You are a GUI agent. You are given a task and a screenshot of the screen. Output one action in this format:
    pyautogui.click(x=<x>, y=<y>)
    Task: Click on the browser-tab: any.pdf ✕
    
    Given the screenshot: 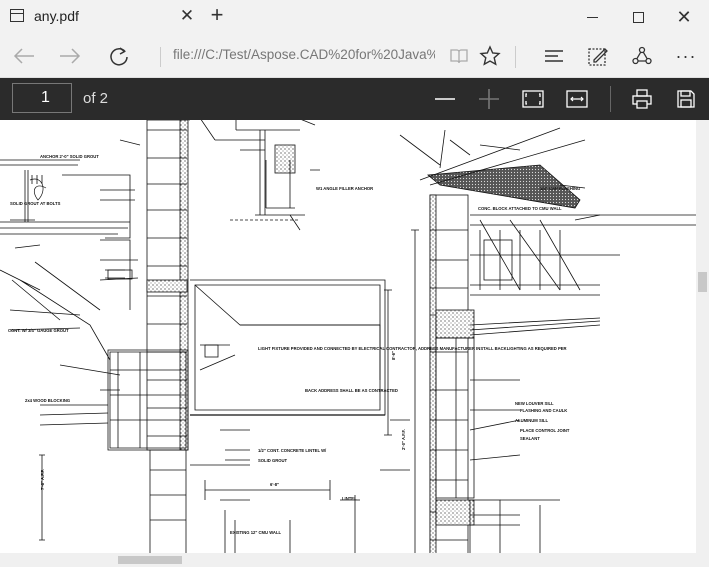 What is the action you would take?
    pyautogui.click(x=100, y=17)
    